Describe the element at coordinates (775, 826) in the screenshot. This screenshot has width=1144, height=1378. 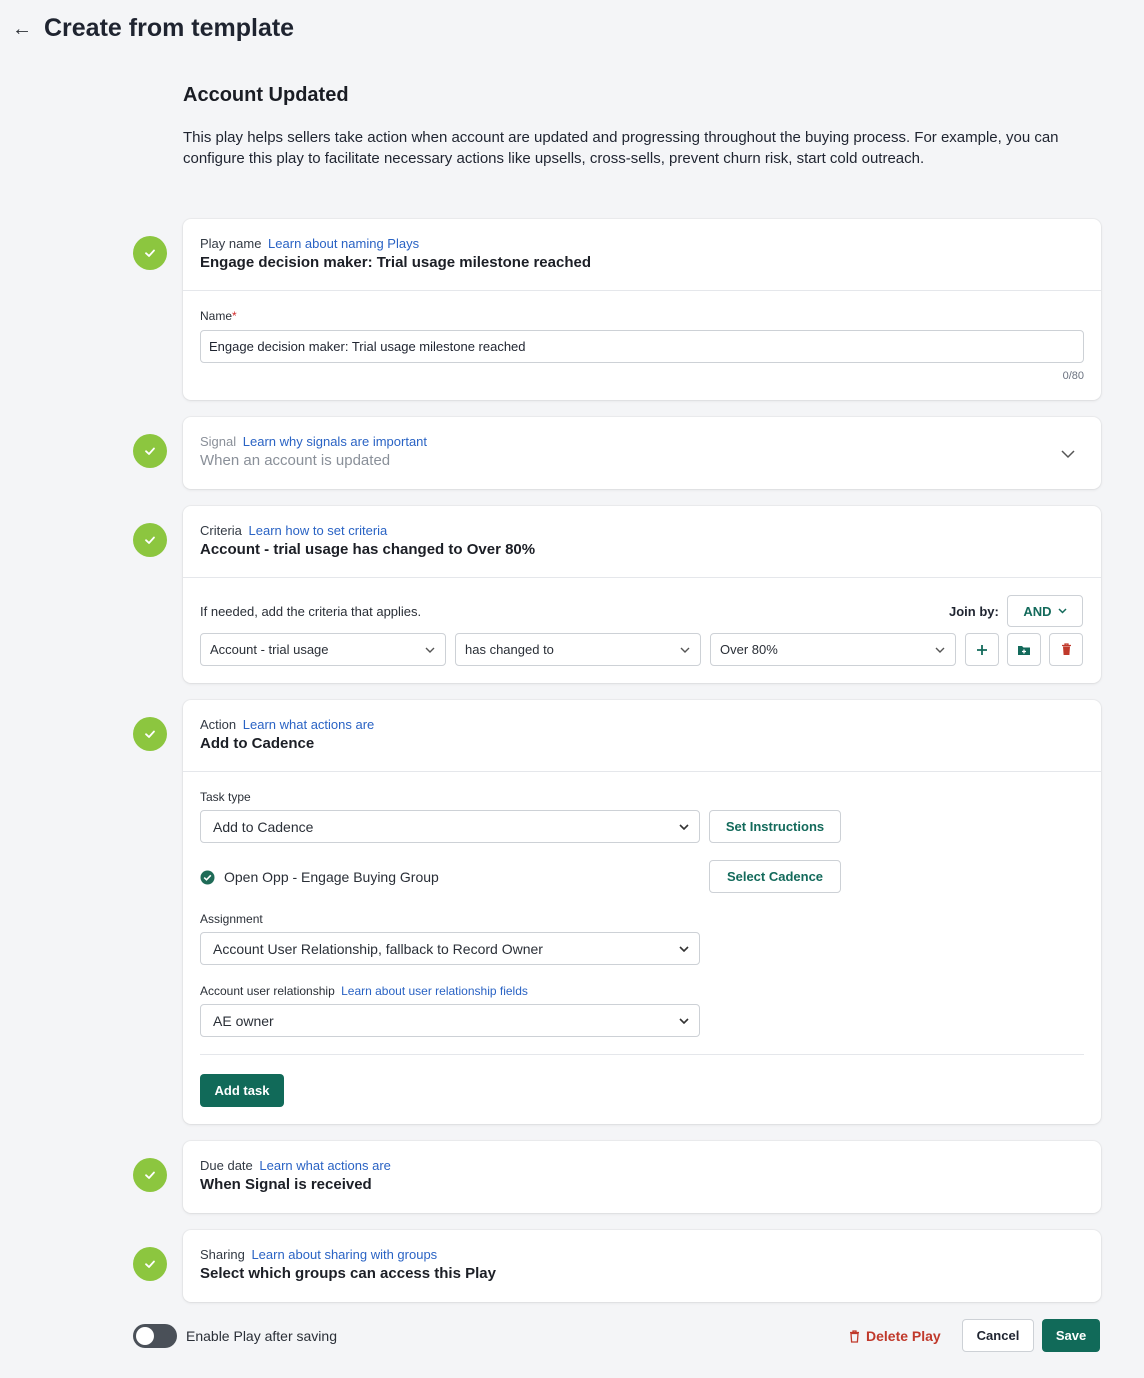
I see `set-instructions-button: Set Instructions` at that location.